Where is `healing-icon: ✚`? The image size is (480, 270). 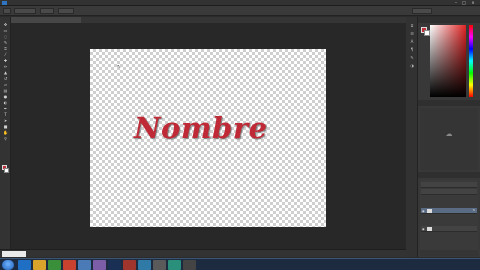
healing-icon: ✚ is located at coordinates (5, 61).